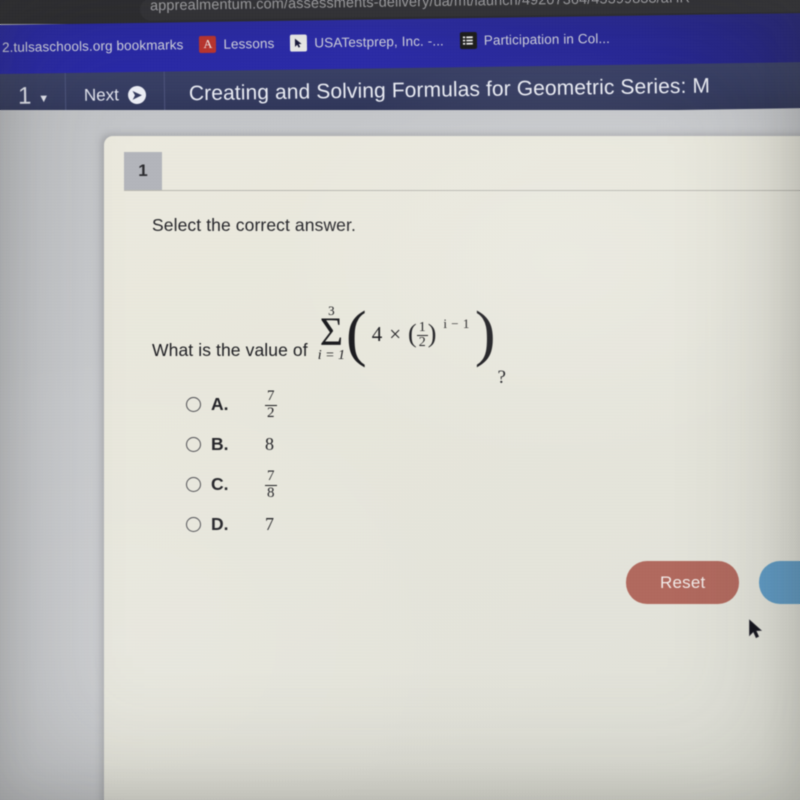  What do you see at coordinates (456, 323) in the screenshot?
I see `expression-exponent: i − 1` at bounding box center [456, 323].